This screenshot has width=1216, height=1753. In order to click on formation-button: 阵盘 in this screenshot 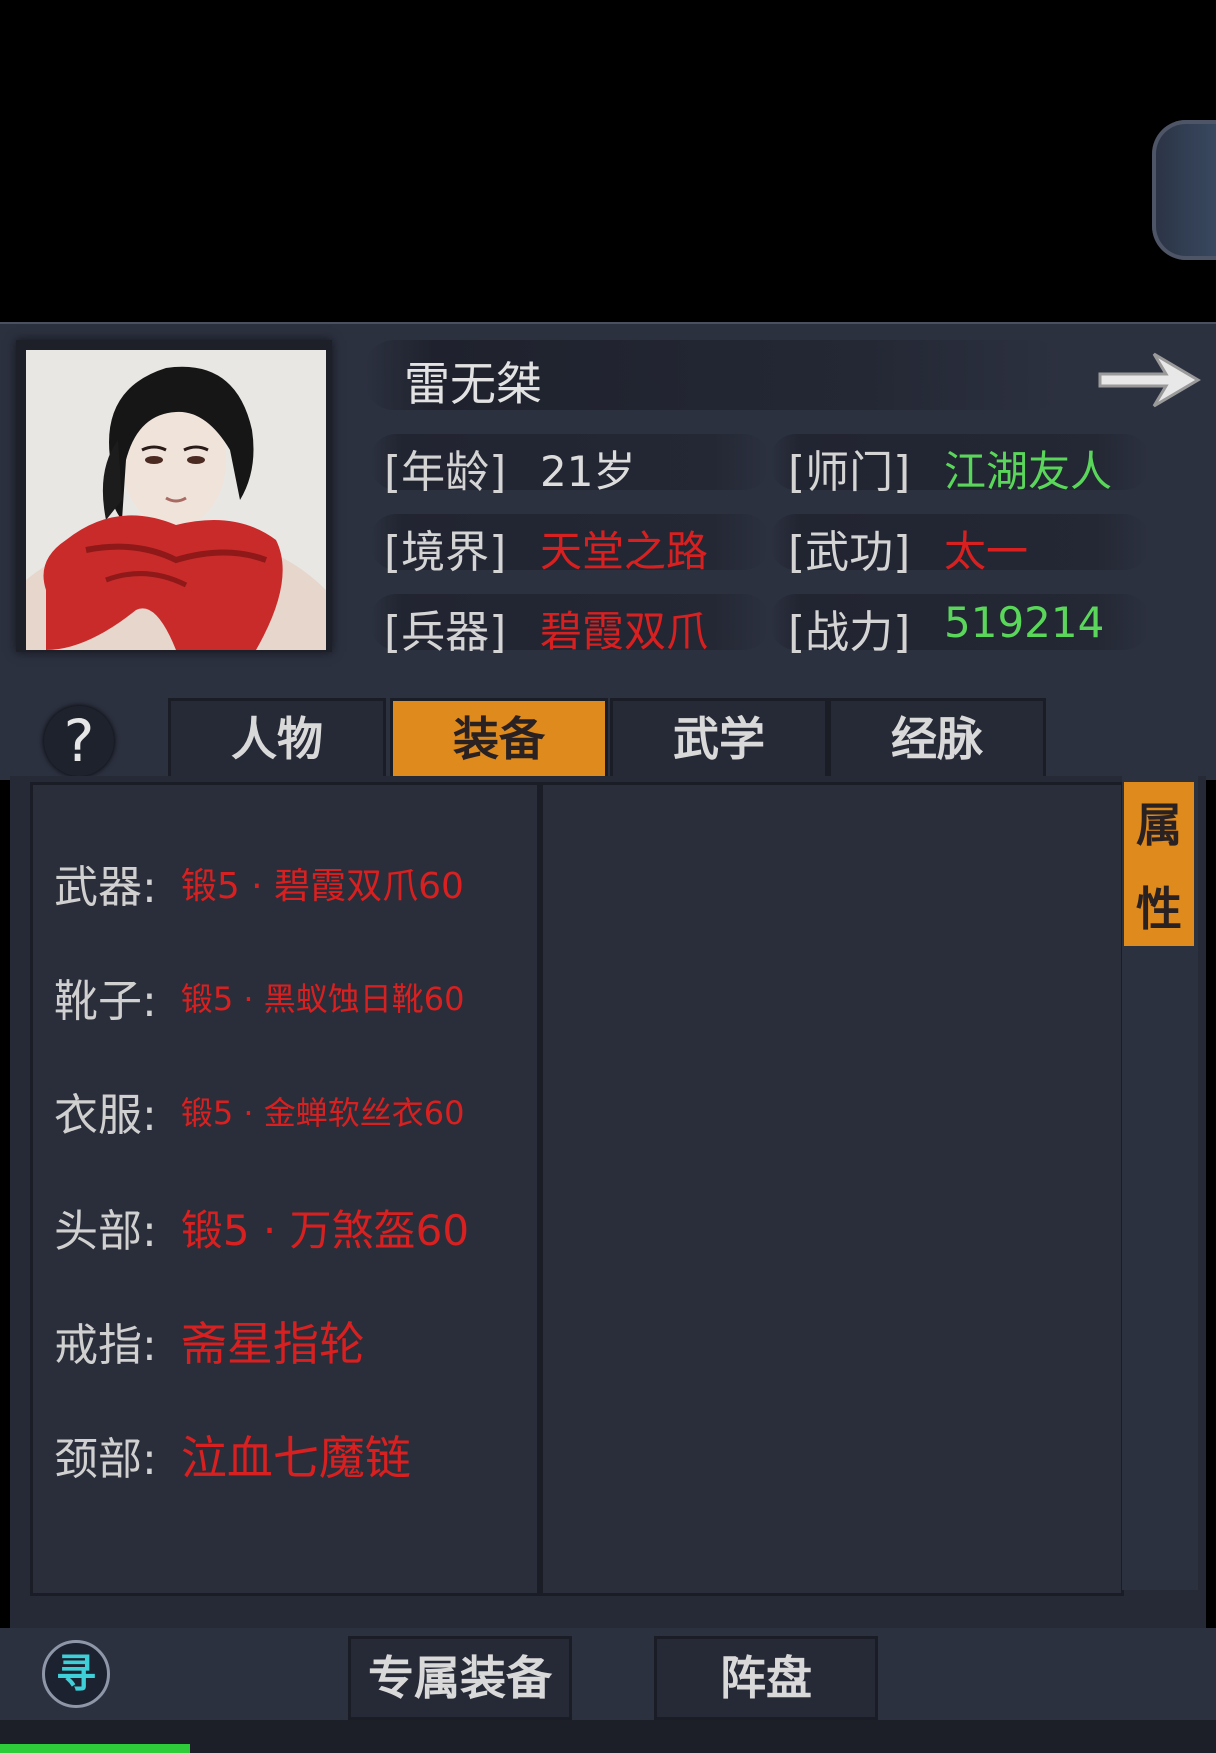, I will do `click(766, 1678)`.